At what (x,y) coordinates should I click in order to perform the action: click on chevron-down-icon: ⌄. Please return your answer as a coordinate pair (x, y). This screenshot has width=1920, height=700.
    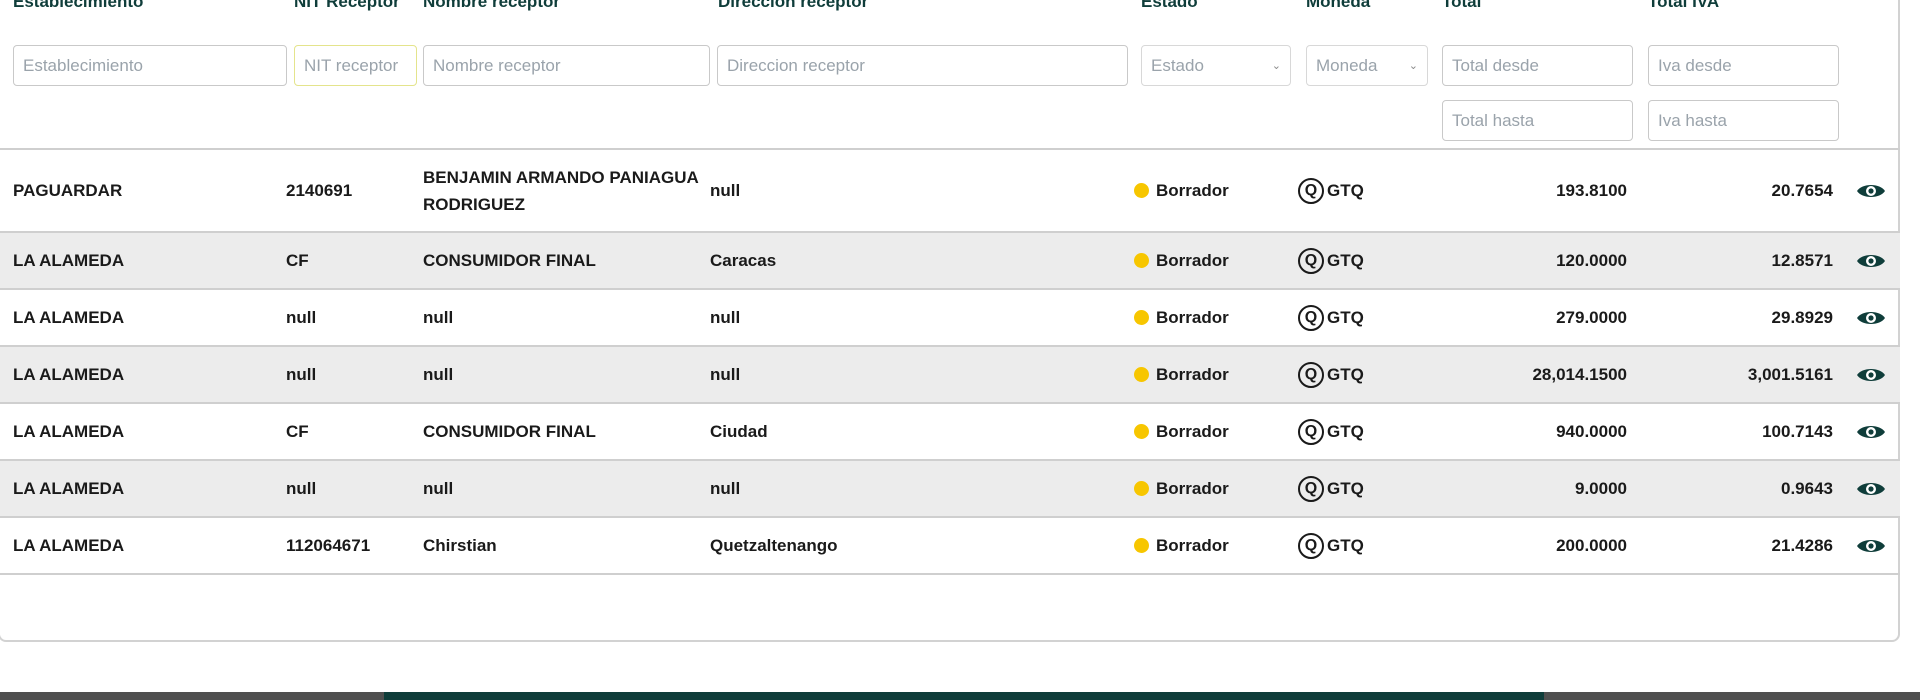
    Looking at the image, I should click on (1276, 66).